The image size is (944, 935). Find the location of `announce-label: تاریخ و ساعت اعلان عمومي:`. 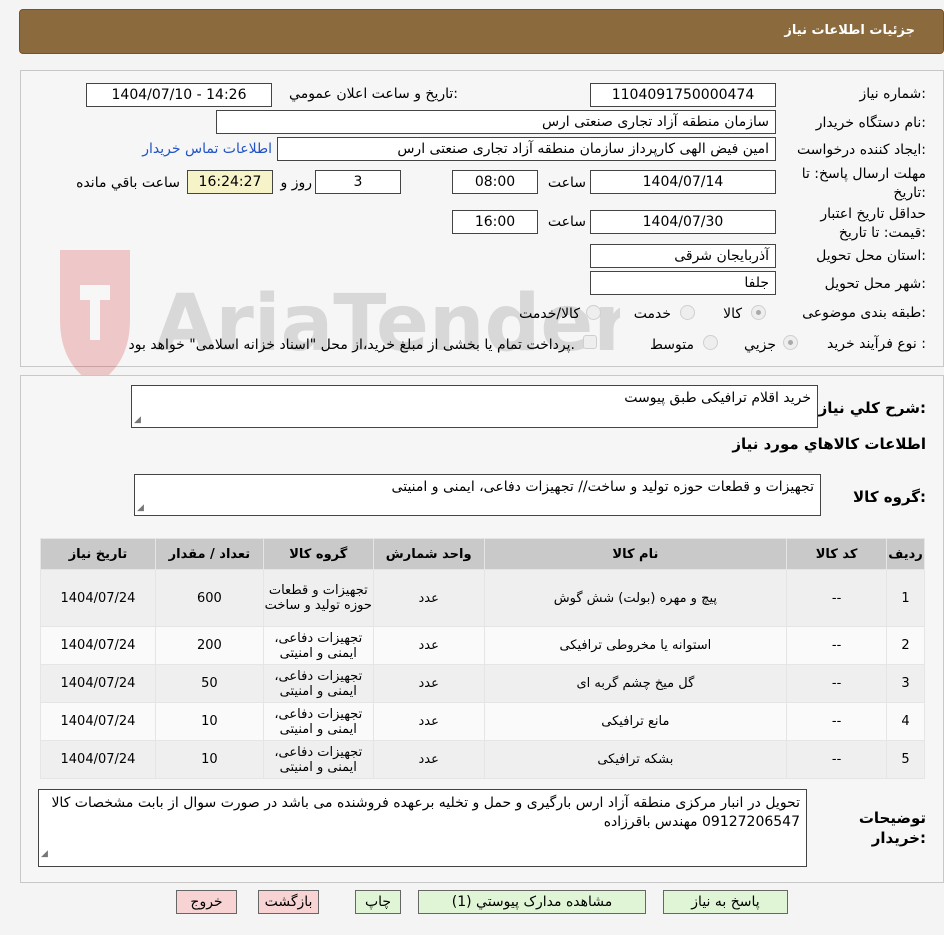

announce-label: تاریخ و ساعت اعلان عمومي: is located at coordinates (373, 94).